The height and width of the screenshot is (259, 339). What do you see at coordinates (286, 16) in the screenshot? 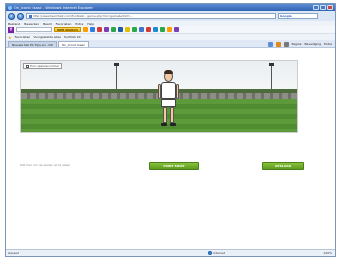
I see `search-engine-label: Google` at bounding box center [286, 16].